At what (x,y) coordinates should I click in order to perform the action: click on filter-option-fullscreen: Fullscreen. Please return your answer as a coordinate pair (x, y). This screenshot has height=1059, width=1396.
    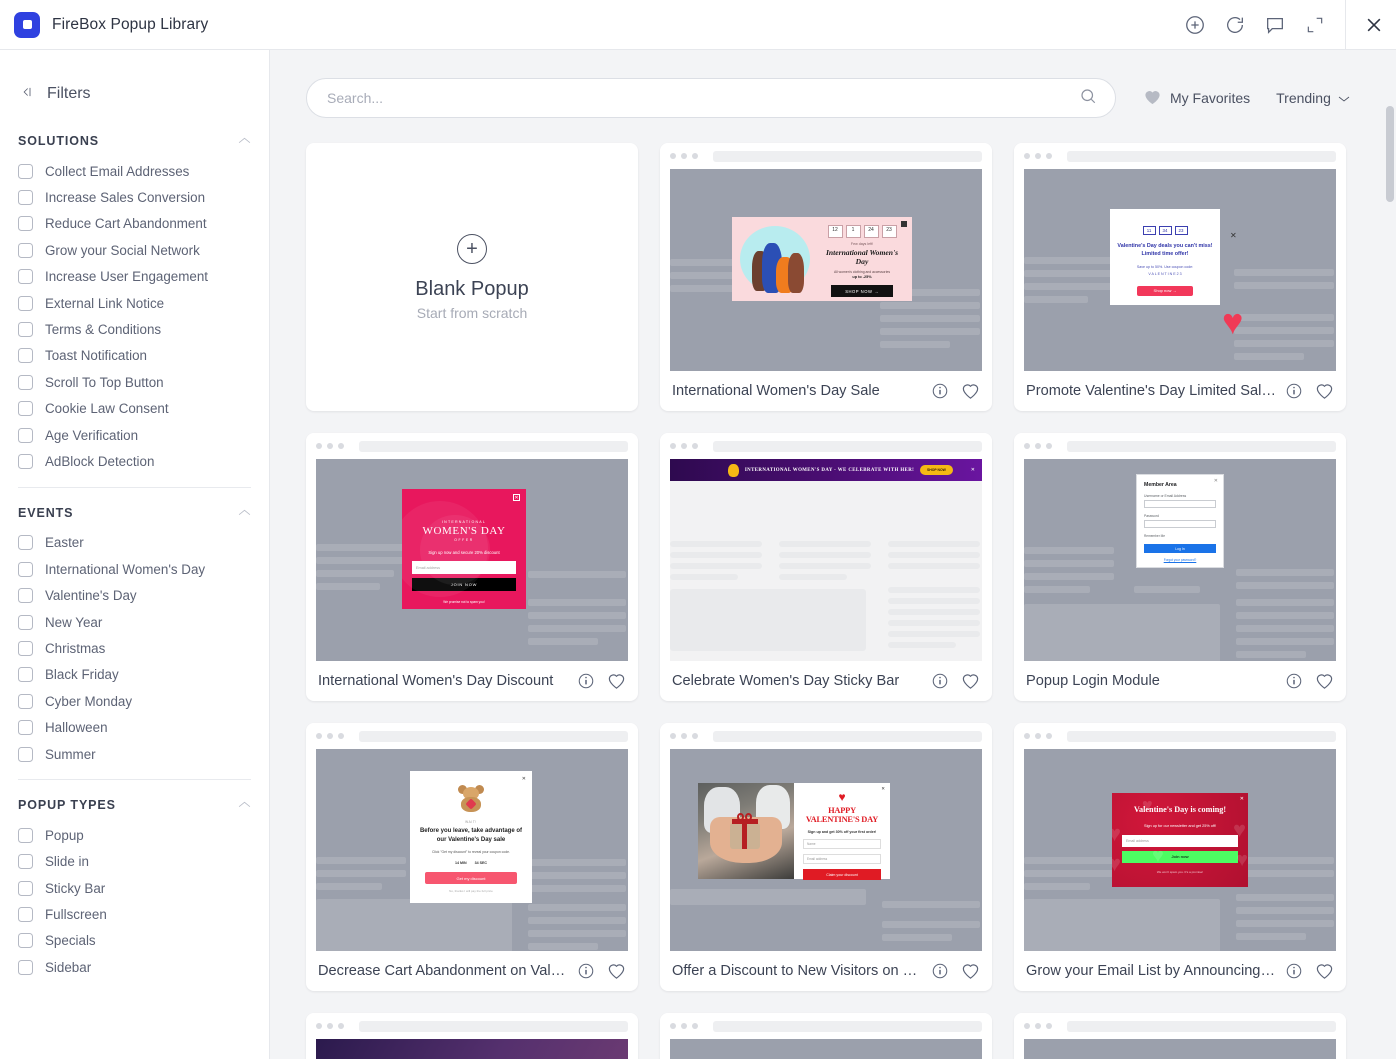
    Looking at the image, I should click on (134, 914).